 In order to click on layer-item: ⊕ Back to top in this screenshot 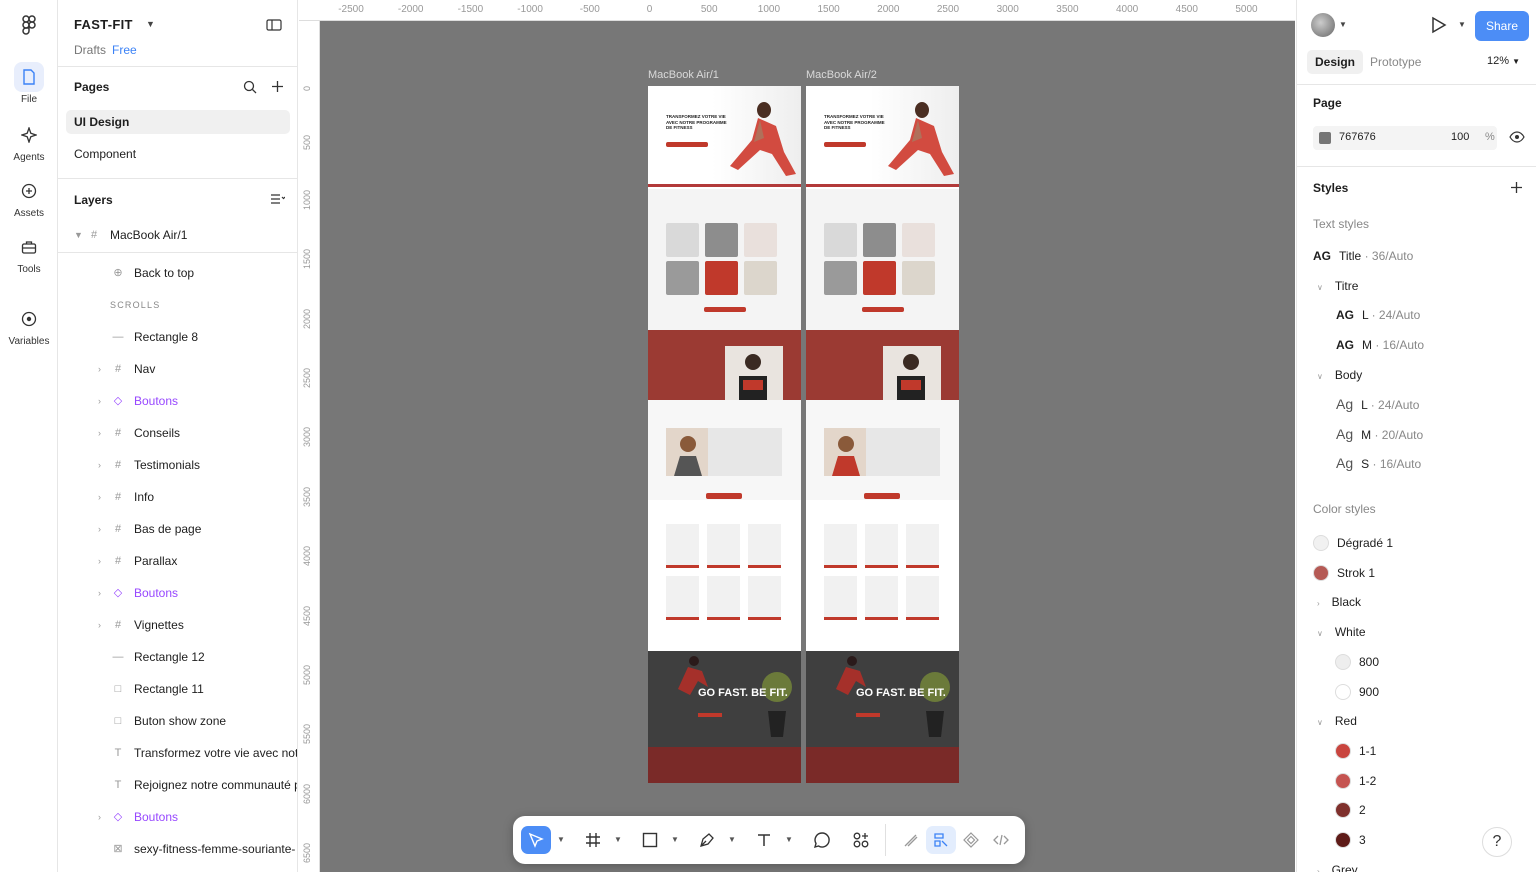, I will do `click(177, 273)`.